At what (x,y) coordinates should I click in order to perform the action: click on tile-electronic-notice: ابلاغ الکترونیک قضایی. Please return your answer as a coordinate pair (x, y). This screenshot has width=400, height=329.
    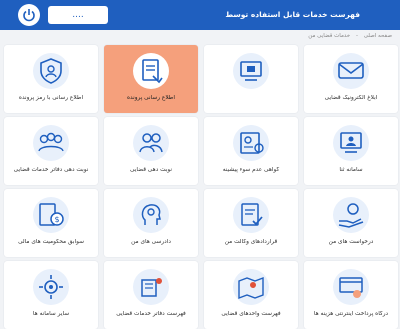
    Looking at the image, I should click on (351, 79).